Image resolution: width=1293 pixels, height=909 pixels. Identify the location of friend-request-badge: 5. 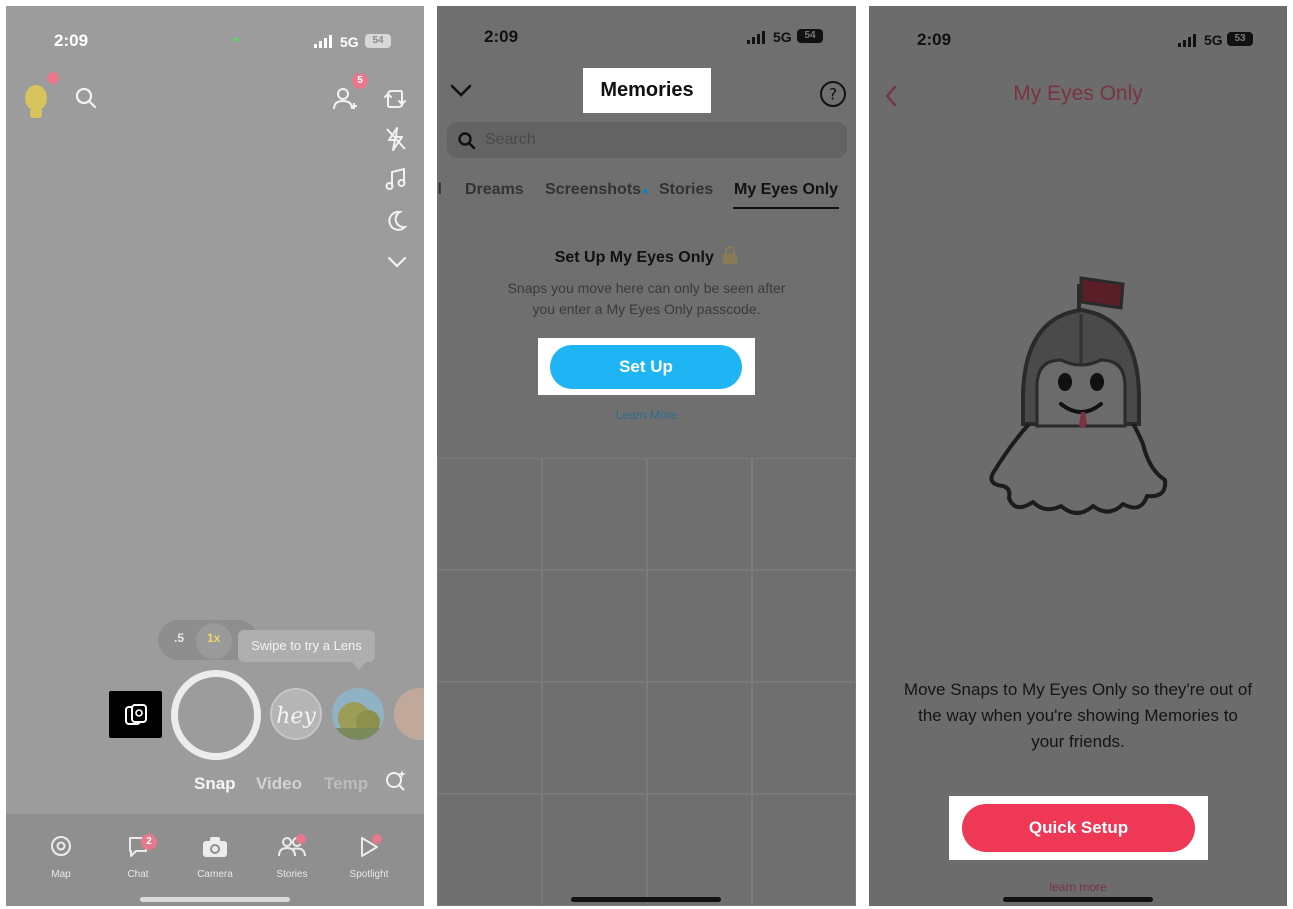
(360, 81).